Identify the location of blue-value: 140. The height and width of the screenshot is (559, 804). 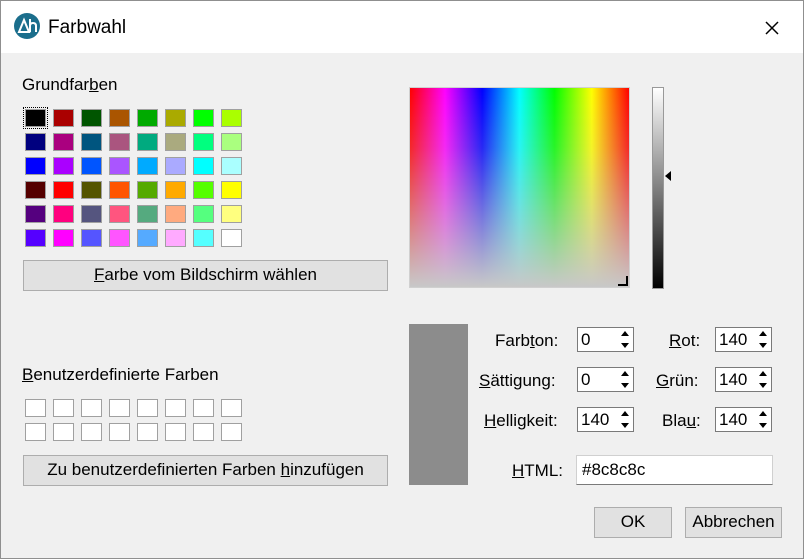
(733, 420).